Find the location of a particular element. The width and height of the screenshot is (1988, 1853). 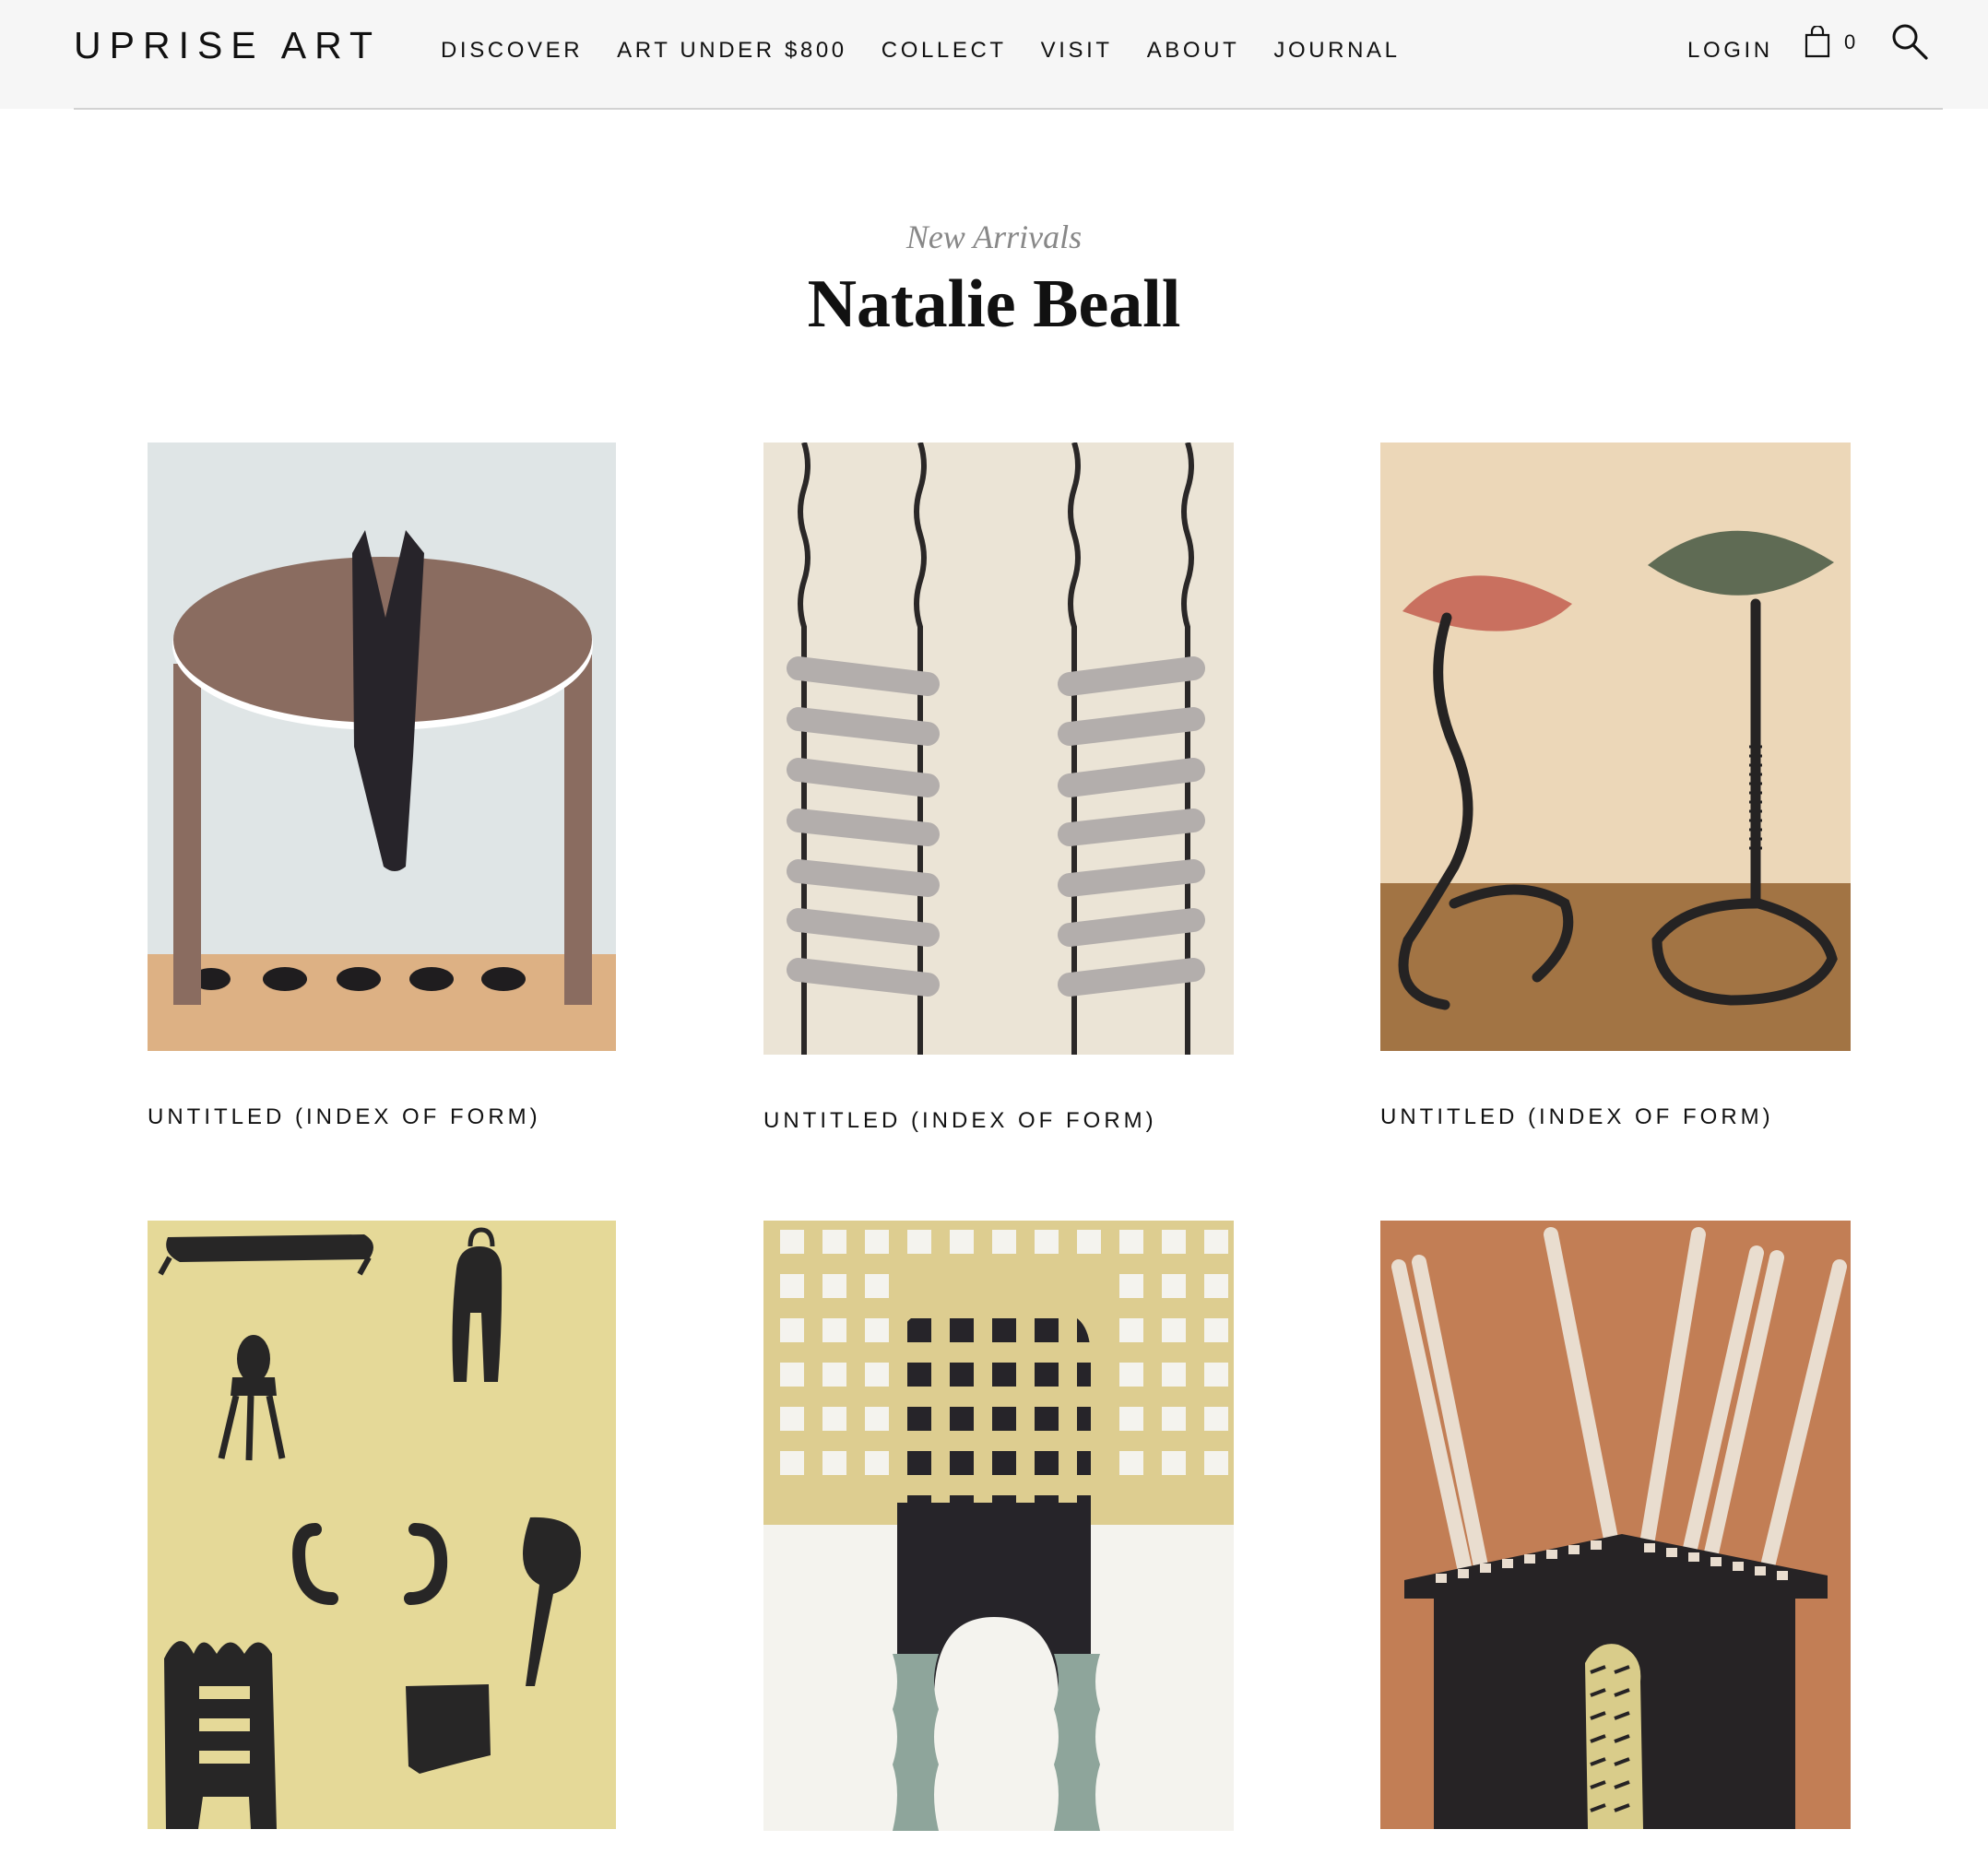

search-icon is located at coordinates (1910, 42).